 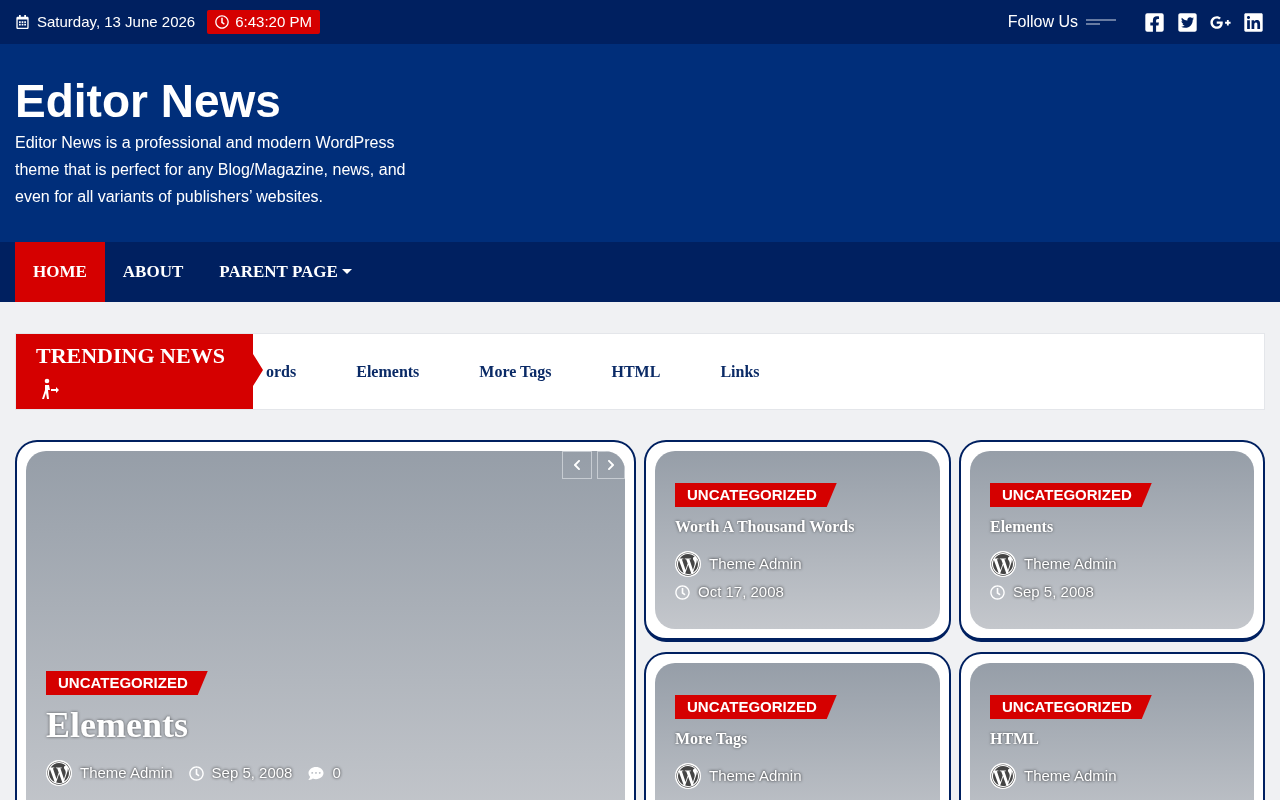 I want to click on facebook-icon, so click(x=1154, y=22).